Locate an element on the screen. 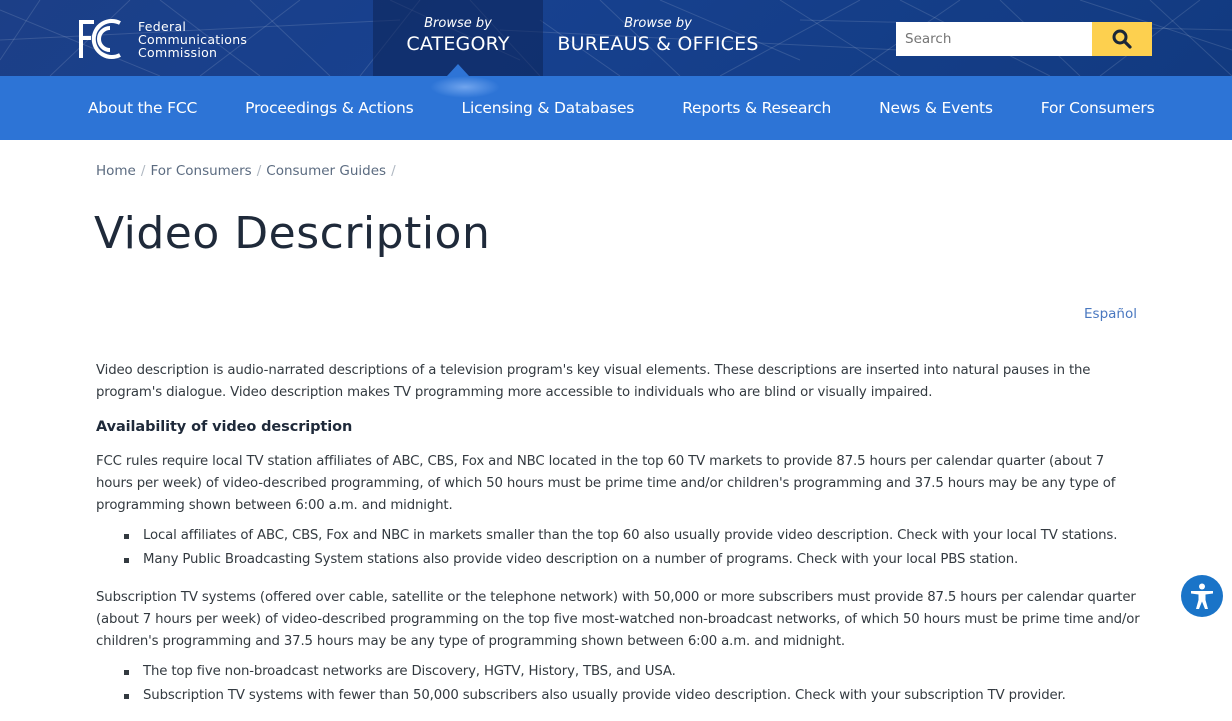 The image size is (1232, 721). logo-line-communications: Communications is located at coordinates (193, 39).